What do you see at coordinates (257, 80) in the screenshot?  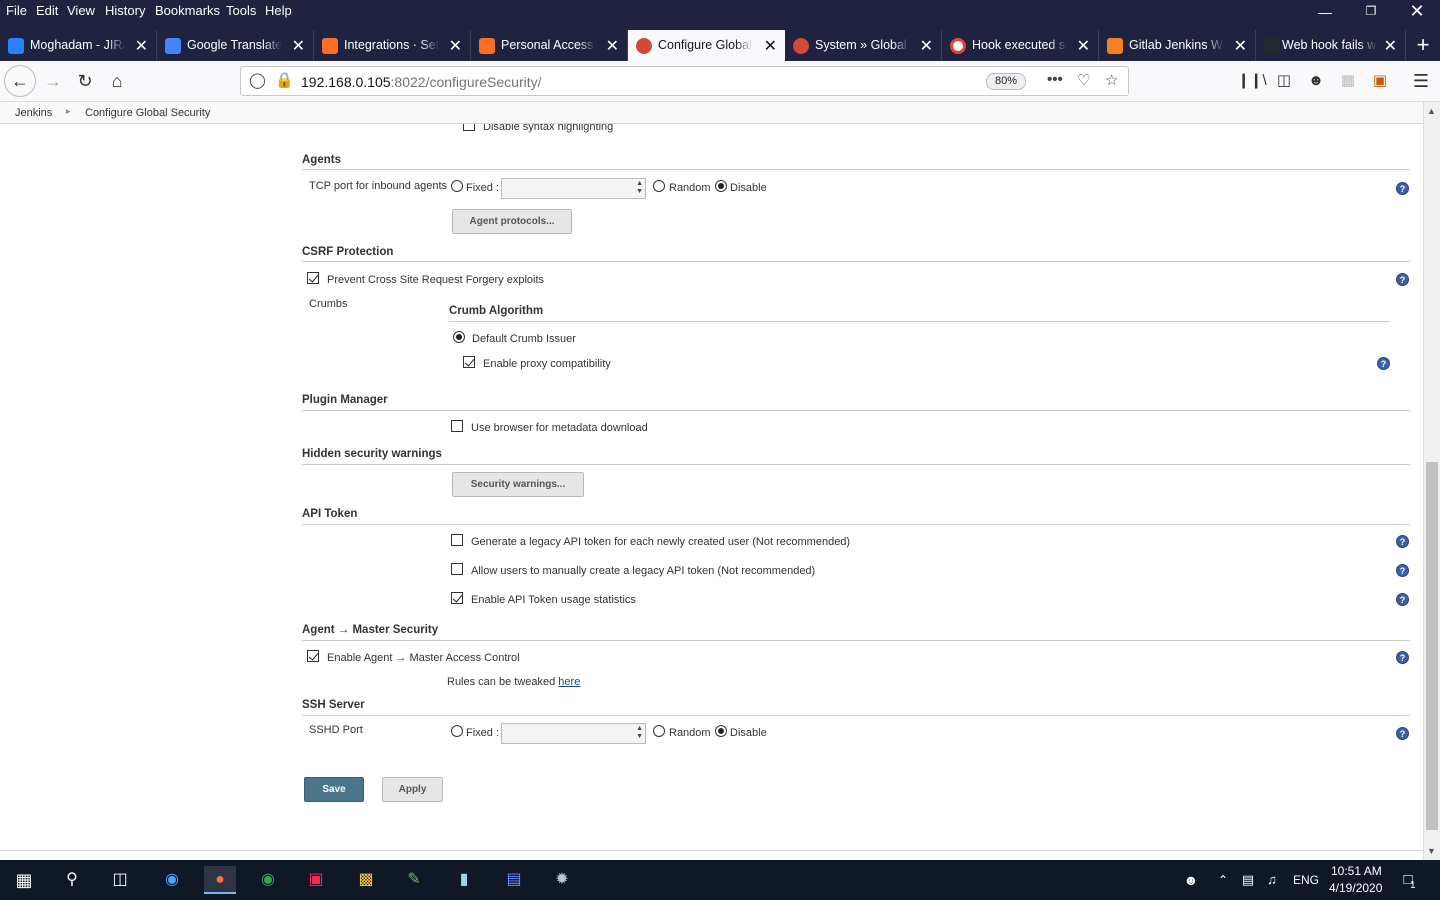 I see `shield-icon: ◯` at bounding box center [257, 80].